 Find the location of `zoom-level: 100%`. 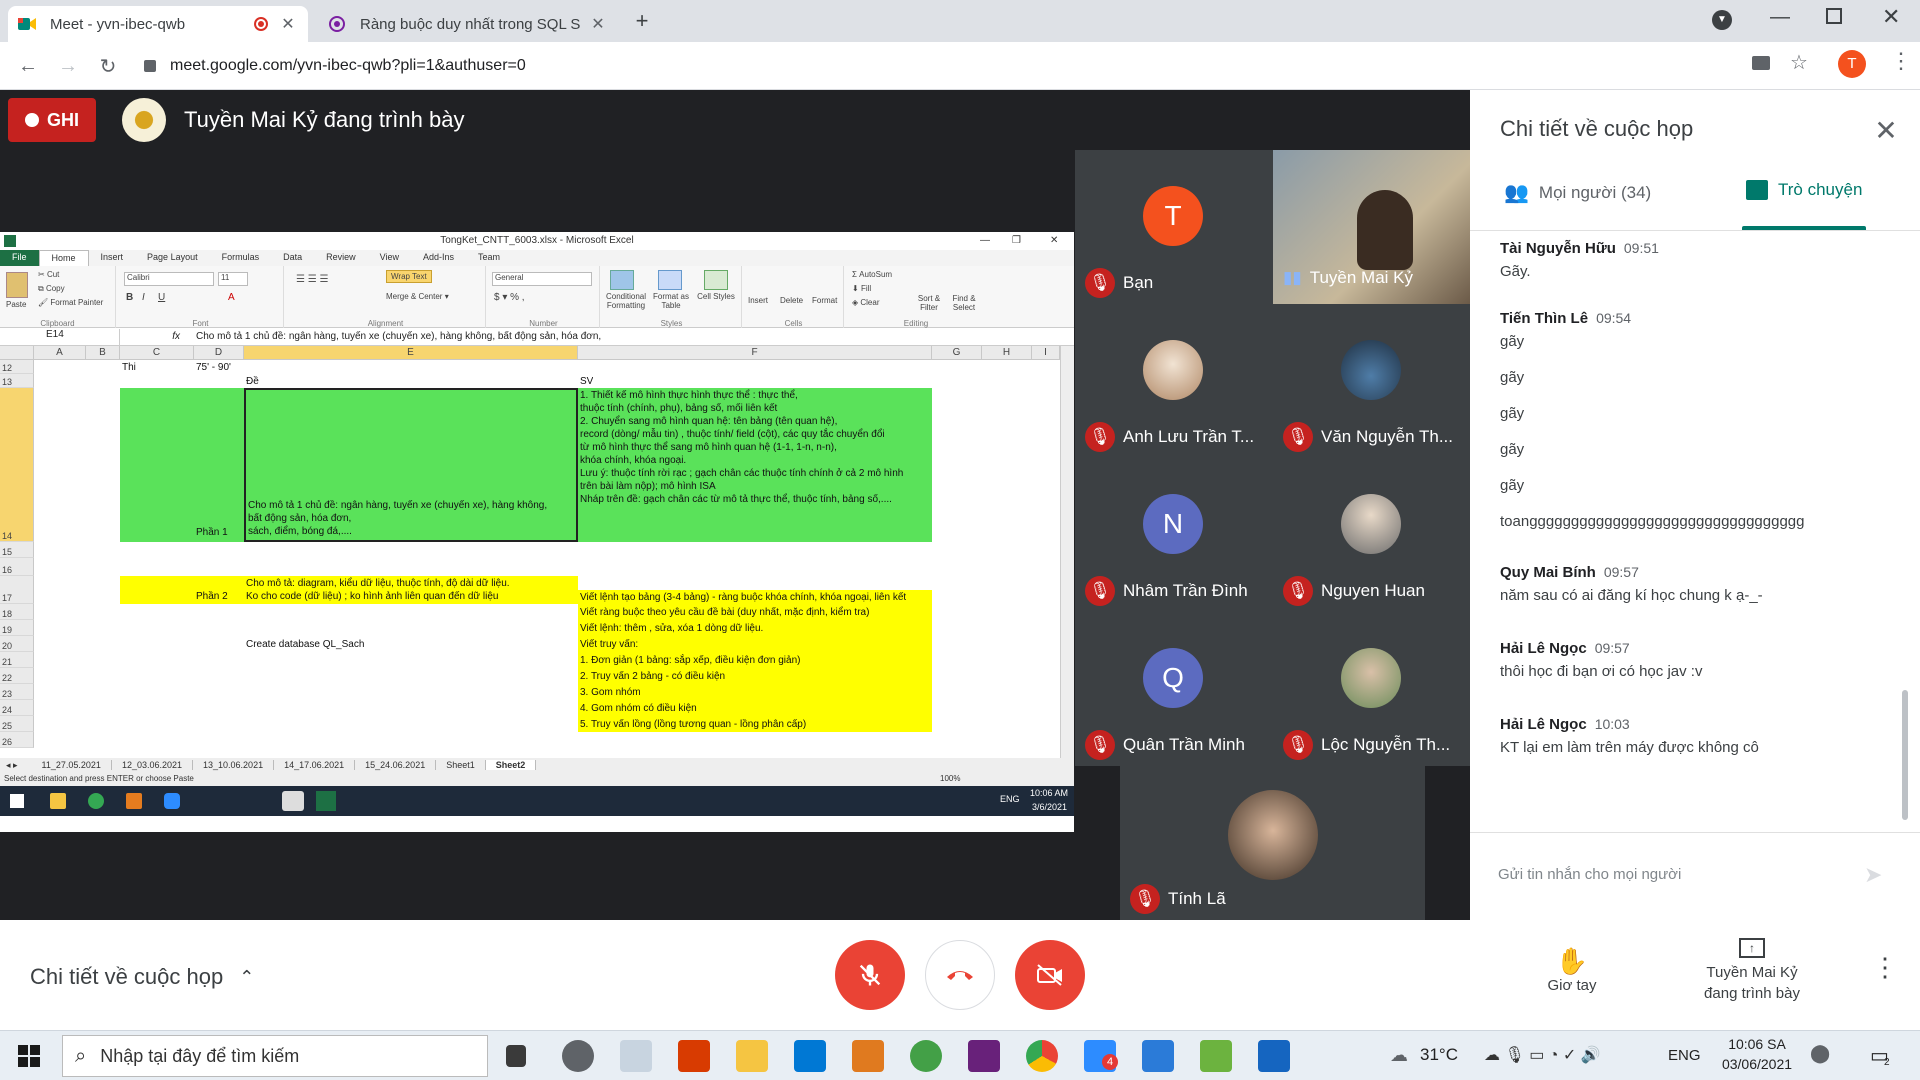

zoom-level: 100% is located at coordinates (950, 779).